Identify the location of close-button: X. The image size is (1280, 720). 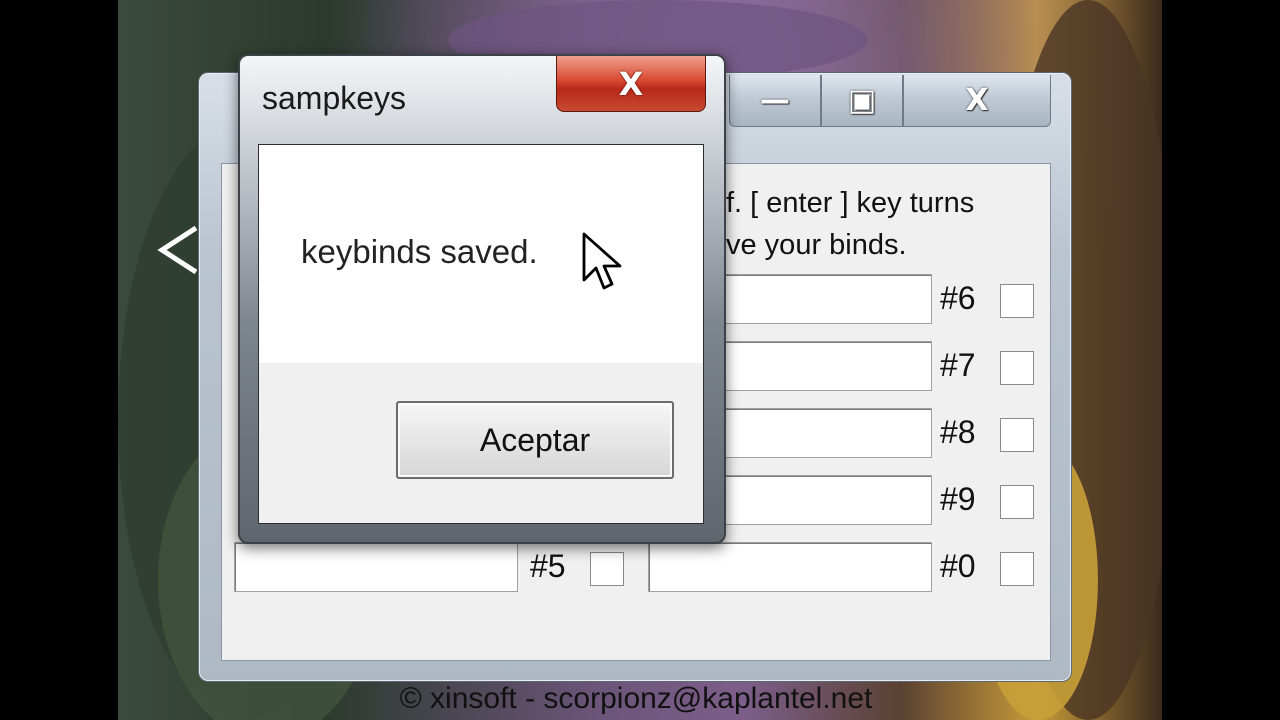
(977, 101).